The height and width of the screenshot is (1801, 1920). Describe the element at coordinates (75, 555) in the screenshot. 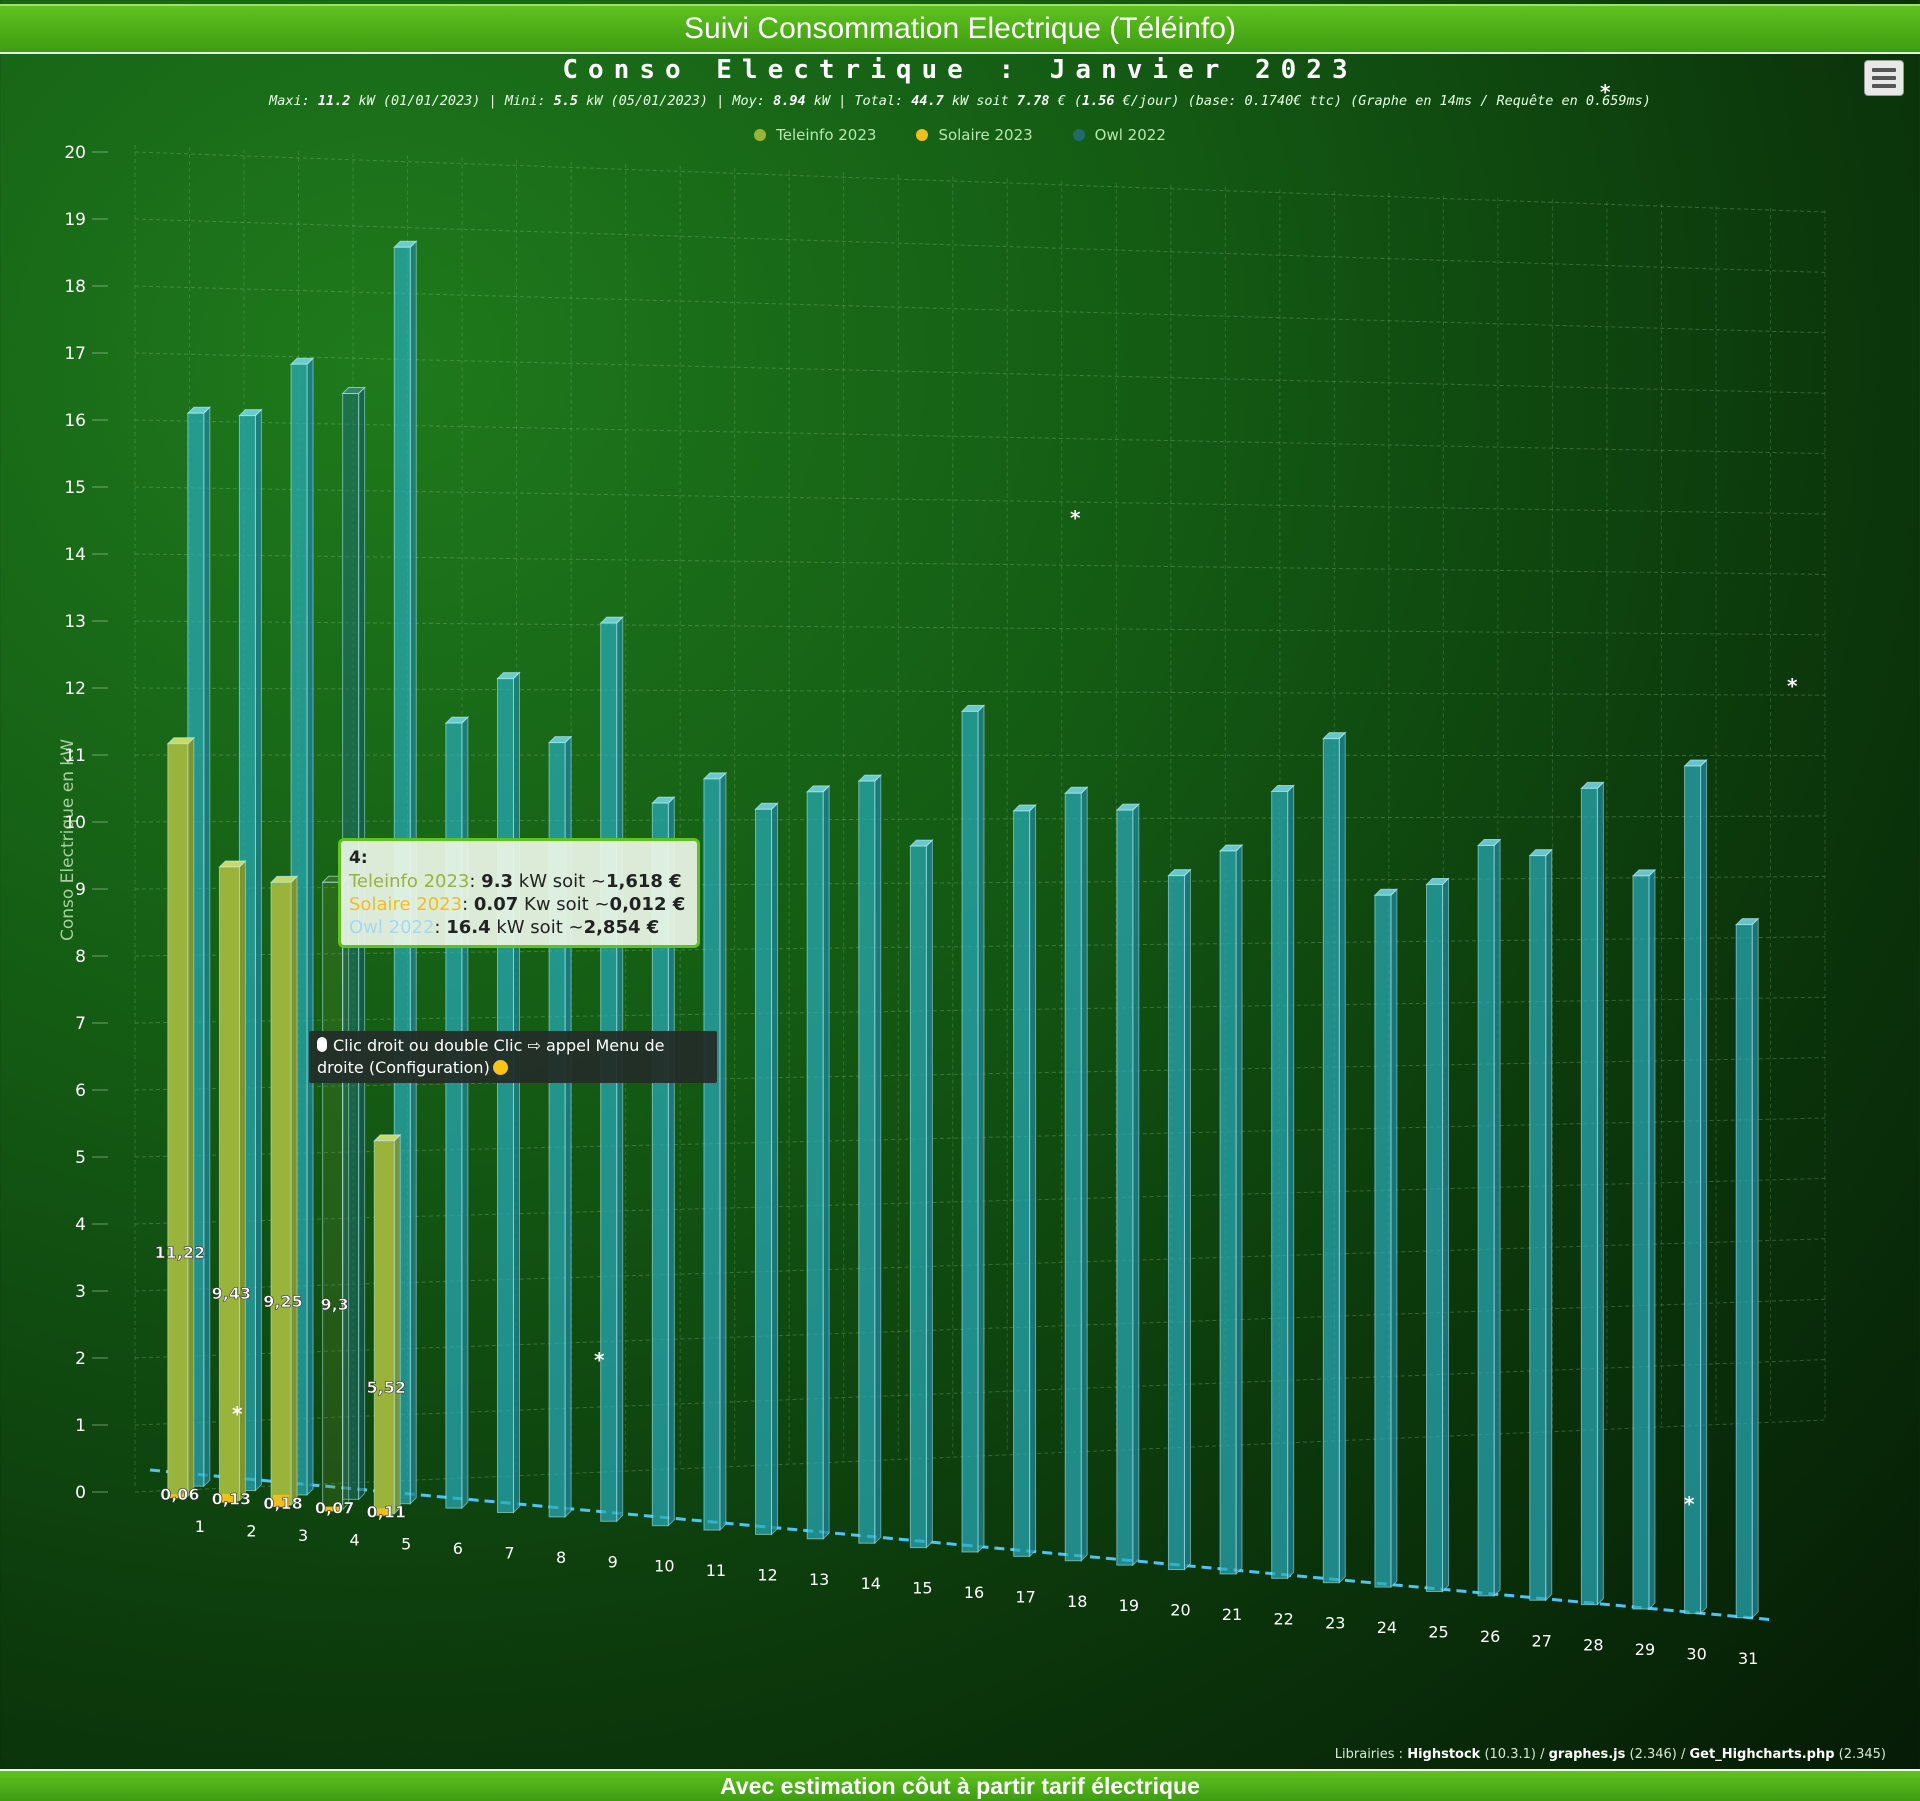

I see `y-tick-label: 14` at that location.